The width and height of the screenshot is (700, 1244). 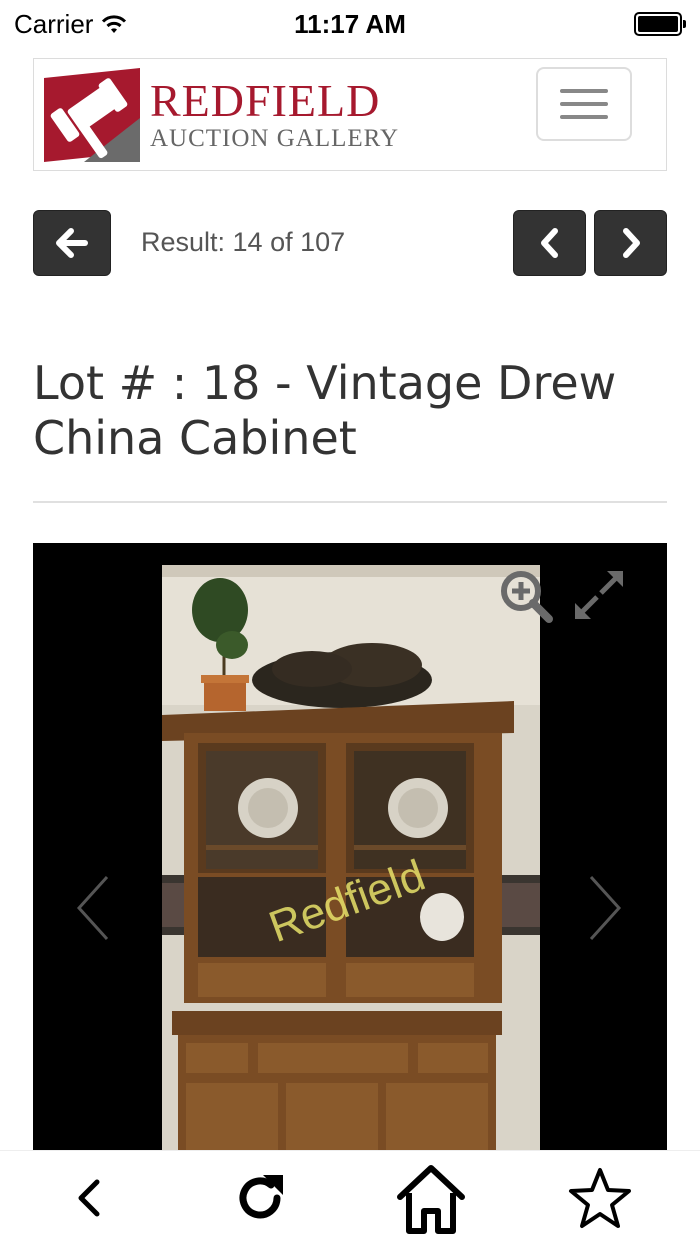 I want to click on star-icon, so click(x=600, y=1198).